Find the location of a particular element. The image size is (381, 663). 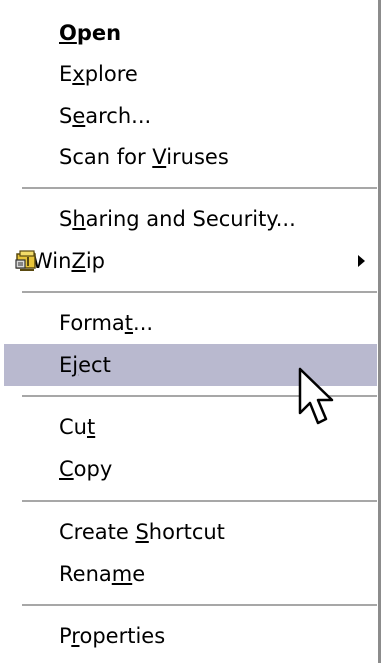

menu-item-label: Open is located at coordinates (90, 33).